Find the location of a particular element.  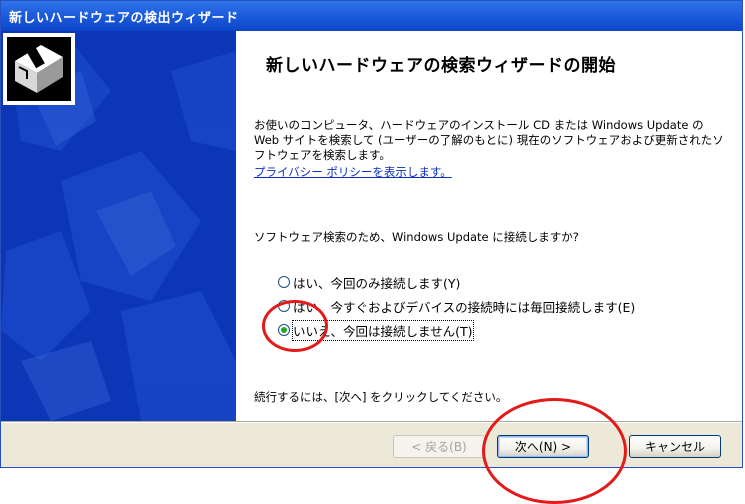

instruction-text: 続行するには、[次へ] をクリックしてください。 is located at coordinates (381, 397).